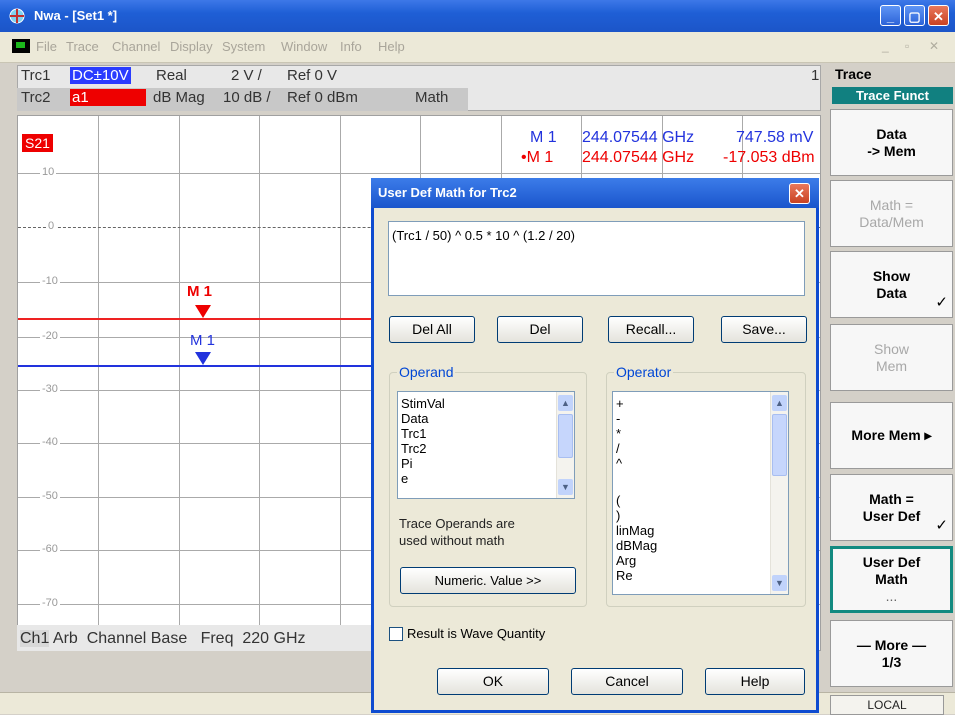 The image size is (955, 715). What do you see at coordinates (50, 549) in the screenshot?
I see `y-axis-label: -60` at bounding box center [50, 549].